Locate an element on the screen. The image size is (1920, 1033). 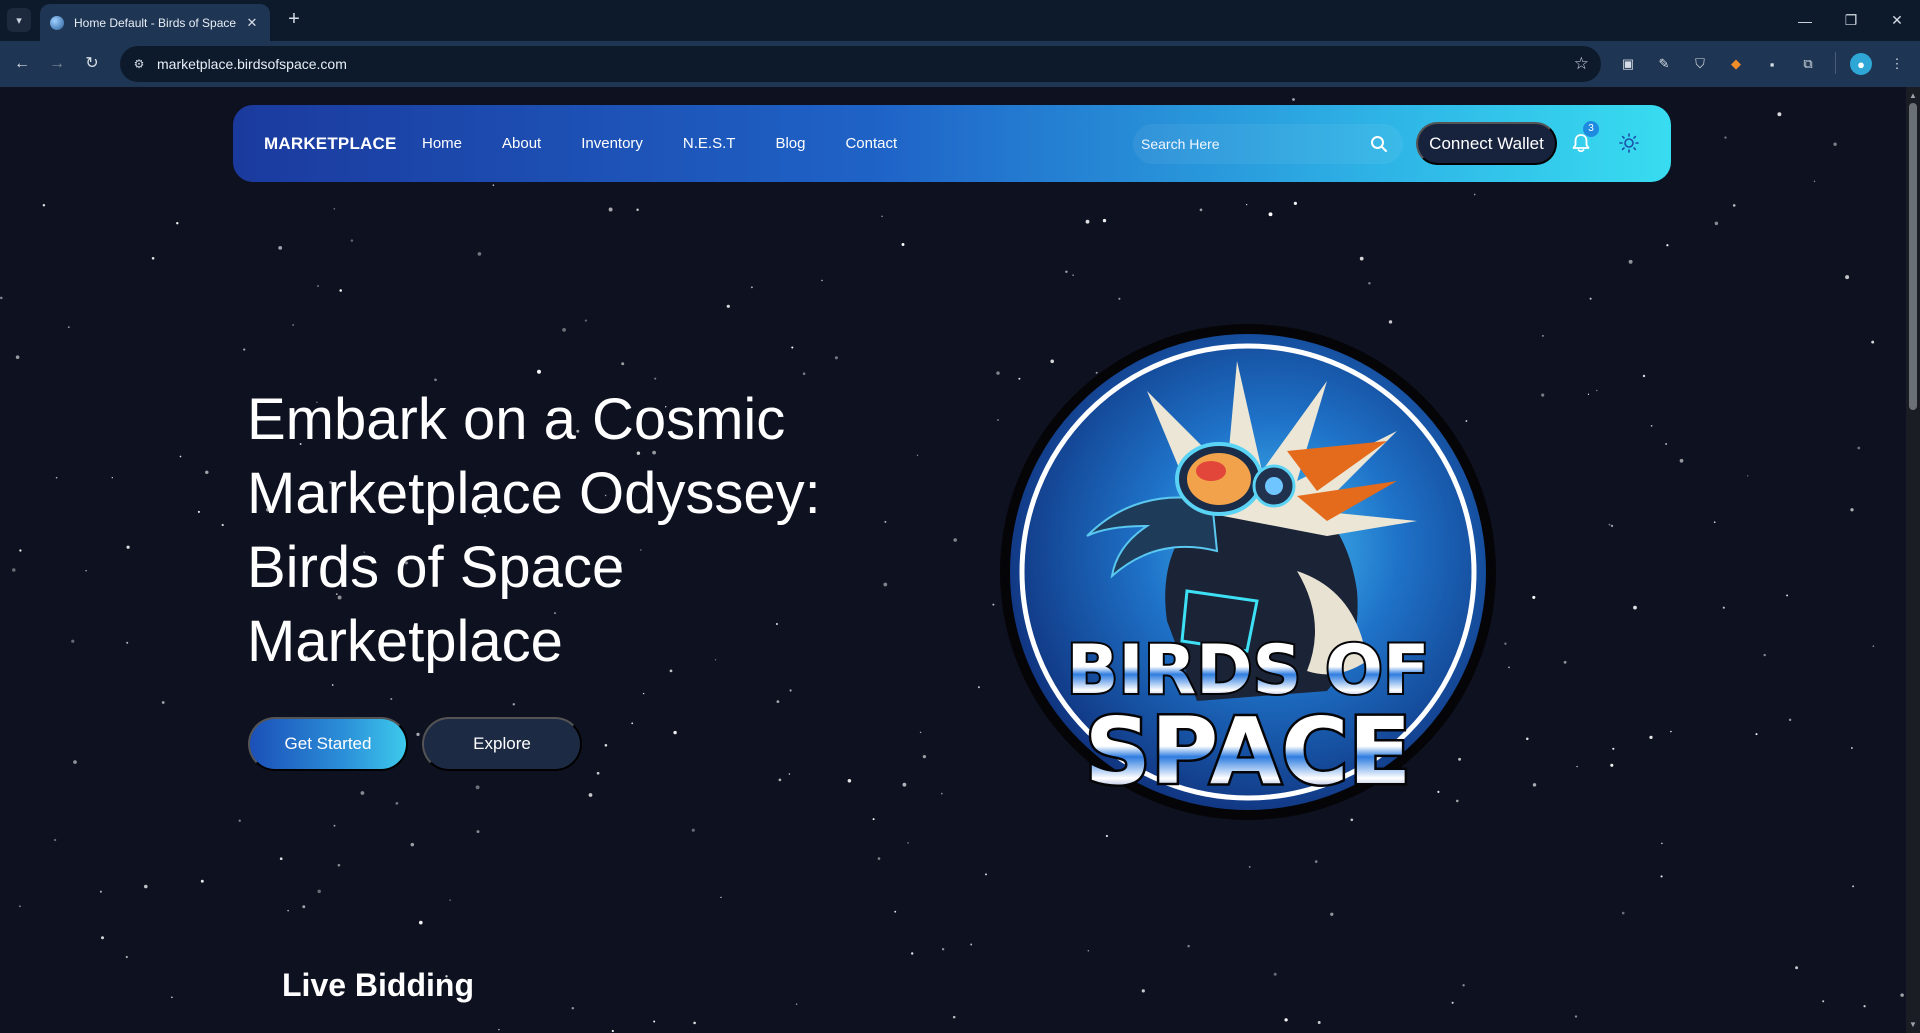
tab-title: Home Default - Birds of Space M is located at coordinates (156, 22).